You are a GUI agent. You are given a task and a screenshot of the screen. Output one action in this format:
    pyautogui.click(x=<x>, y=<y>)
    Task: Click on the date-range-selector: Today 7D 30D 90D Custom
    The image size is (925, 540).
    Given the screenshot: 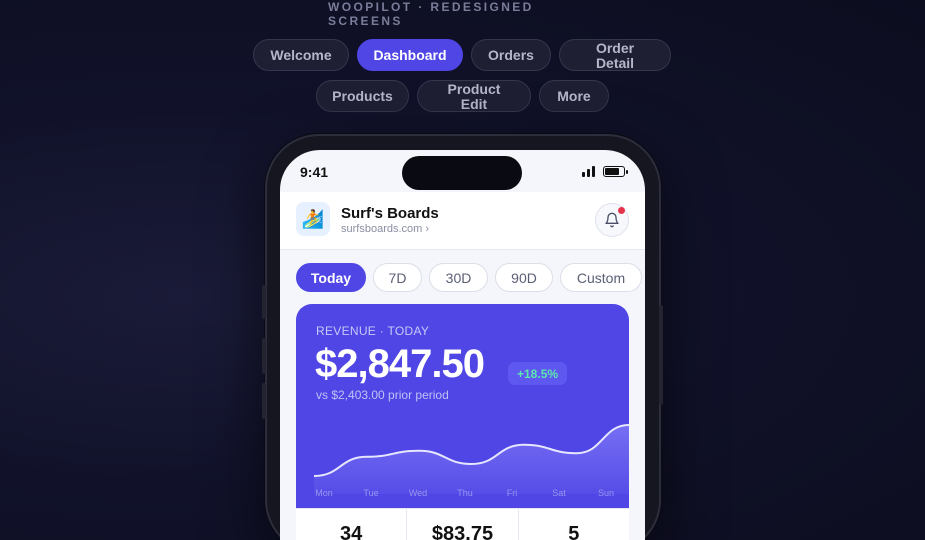 What is the action you would take?
    pyautogui.click(x=469, y=277)
    